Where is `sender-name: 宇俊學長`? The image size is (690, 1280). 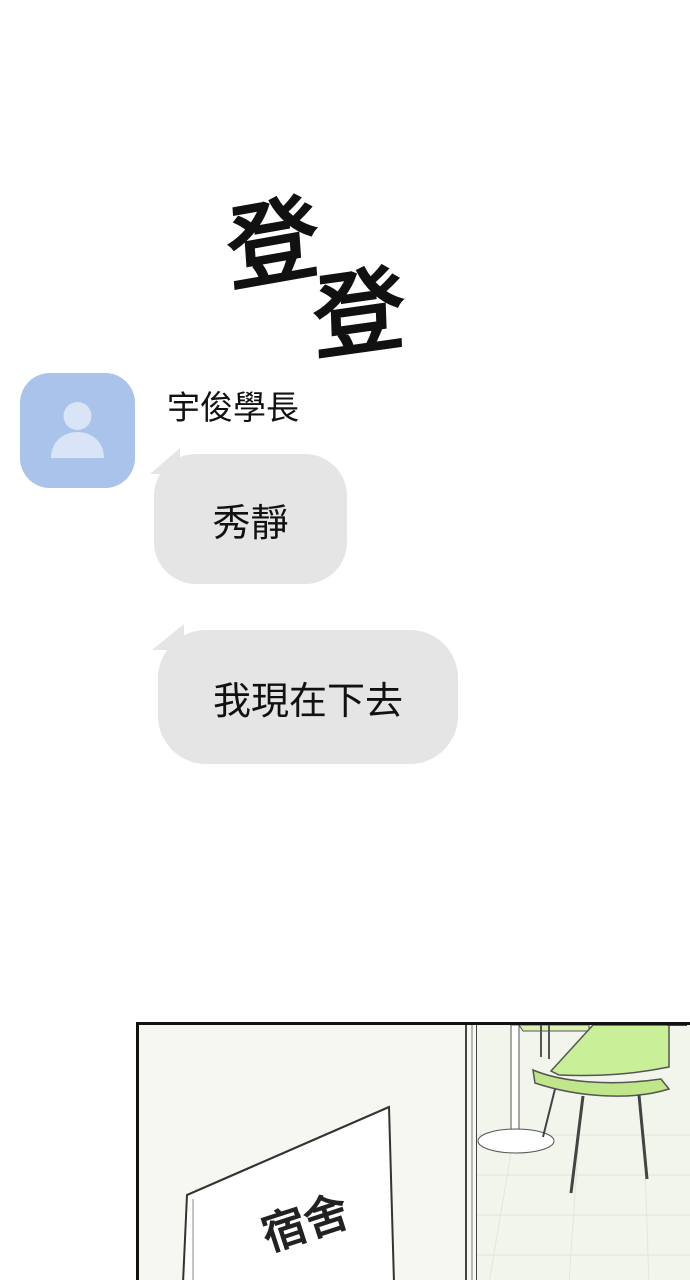
sender-name: 宇俊學長 is located at coordinates (233, 407).